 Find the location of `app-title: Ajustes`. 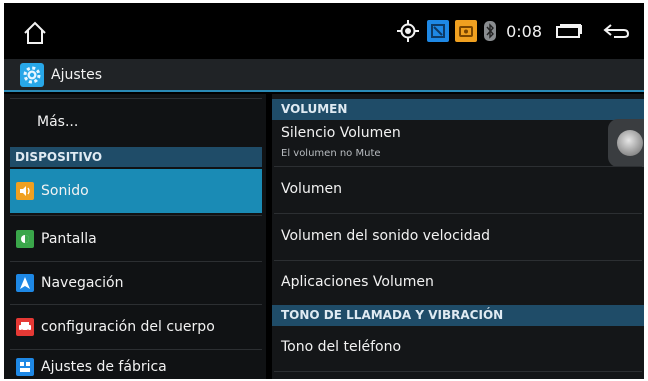

app-title: Ajustes is located at coordinates (77, 75).